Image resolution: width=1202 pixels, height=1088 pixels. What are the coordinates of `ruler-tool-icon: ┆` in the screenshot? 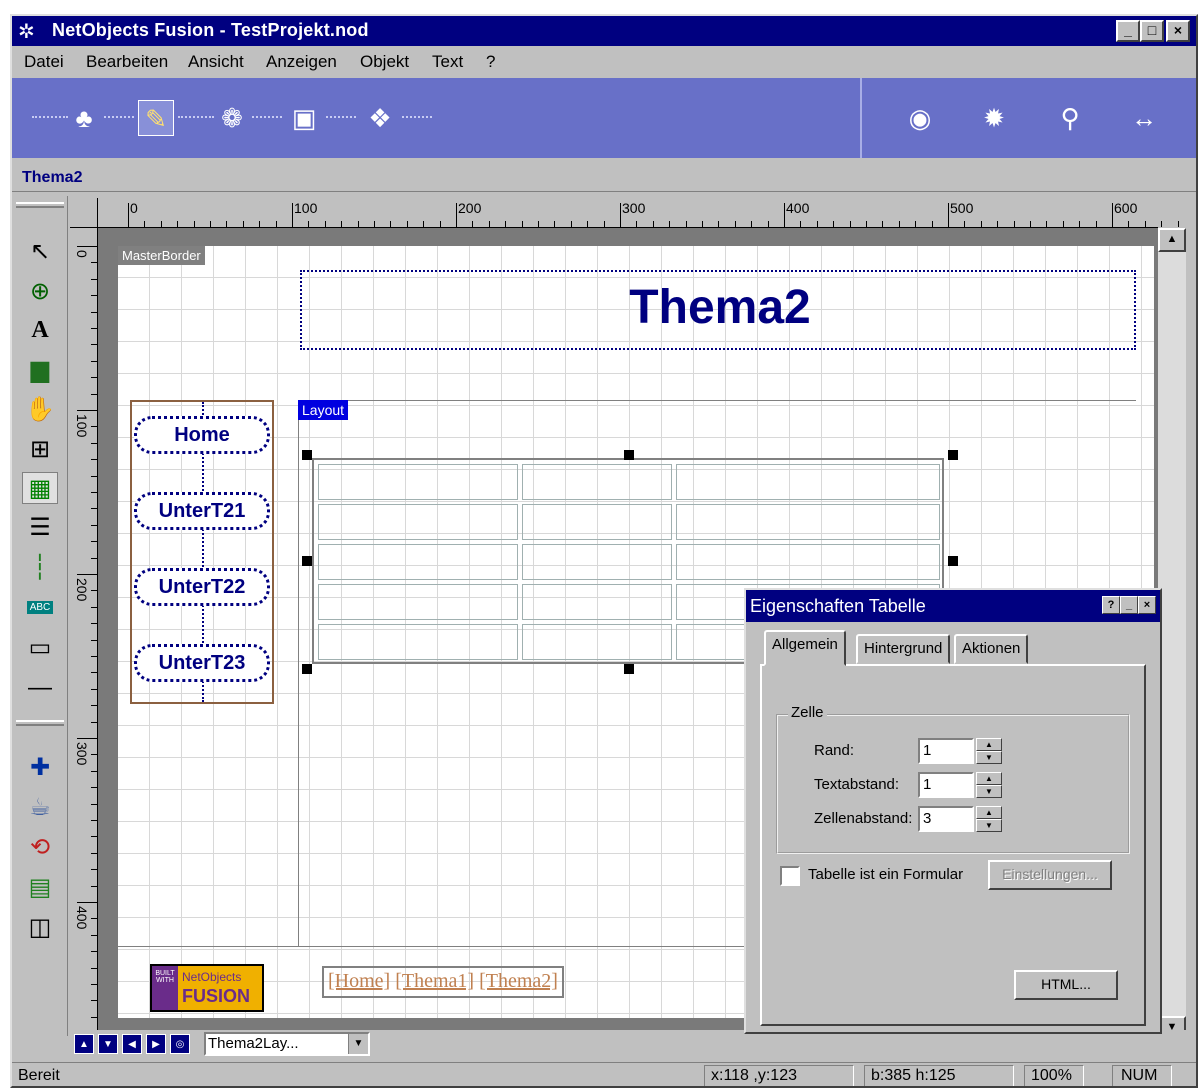 It's located at (40, 568).